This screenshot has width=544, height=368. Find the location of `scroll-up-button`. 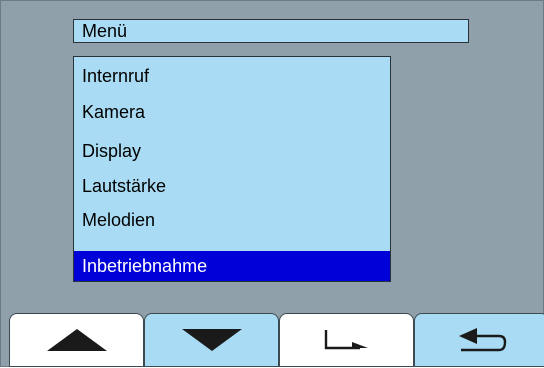

scroll-up-button is located at coordinates (76, 340).